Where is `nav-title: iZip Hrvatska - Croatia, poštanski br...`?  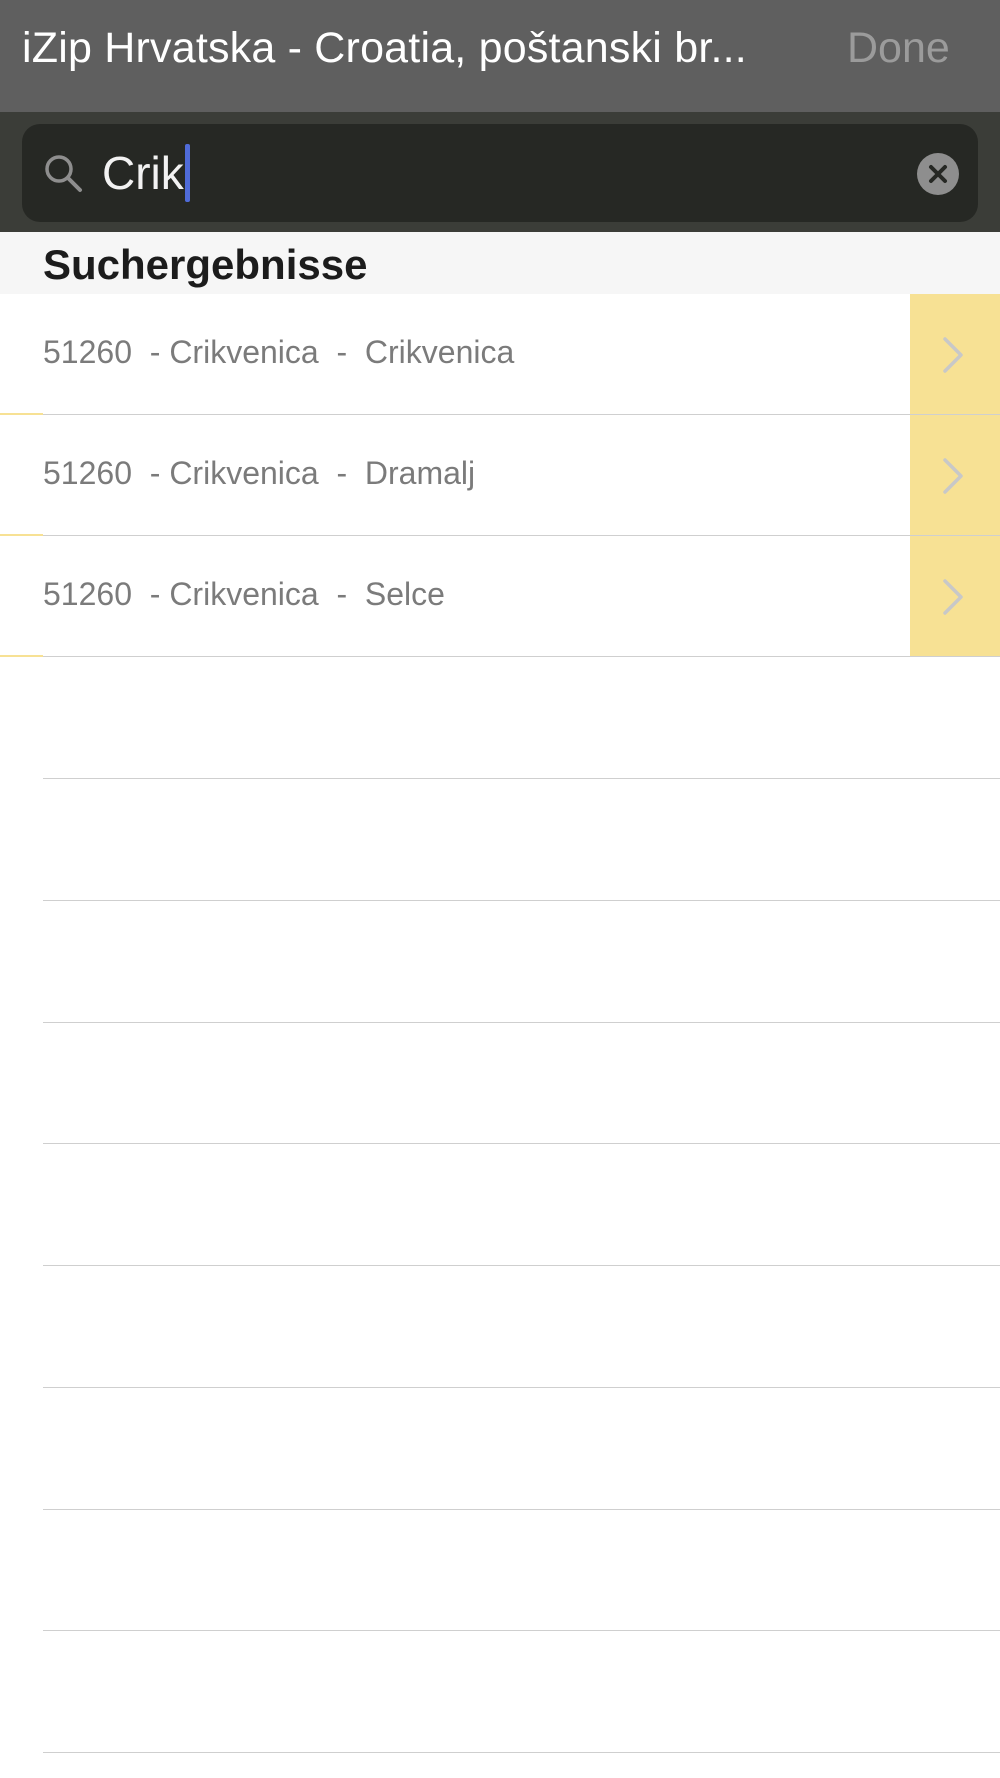
nav-title: iZip Hrvatska - Croatia, poštanski br... is located at coordinates (384, 48).